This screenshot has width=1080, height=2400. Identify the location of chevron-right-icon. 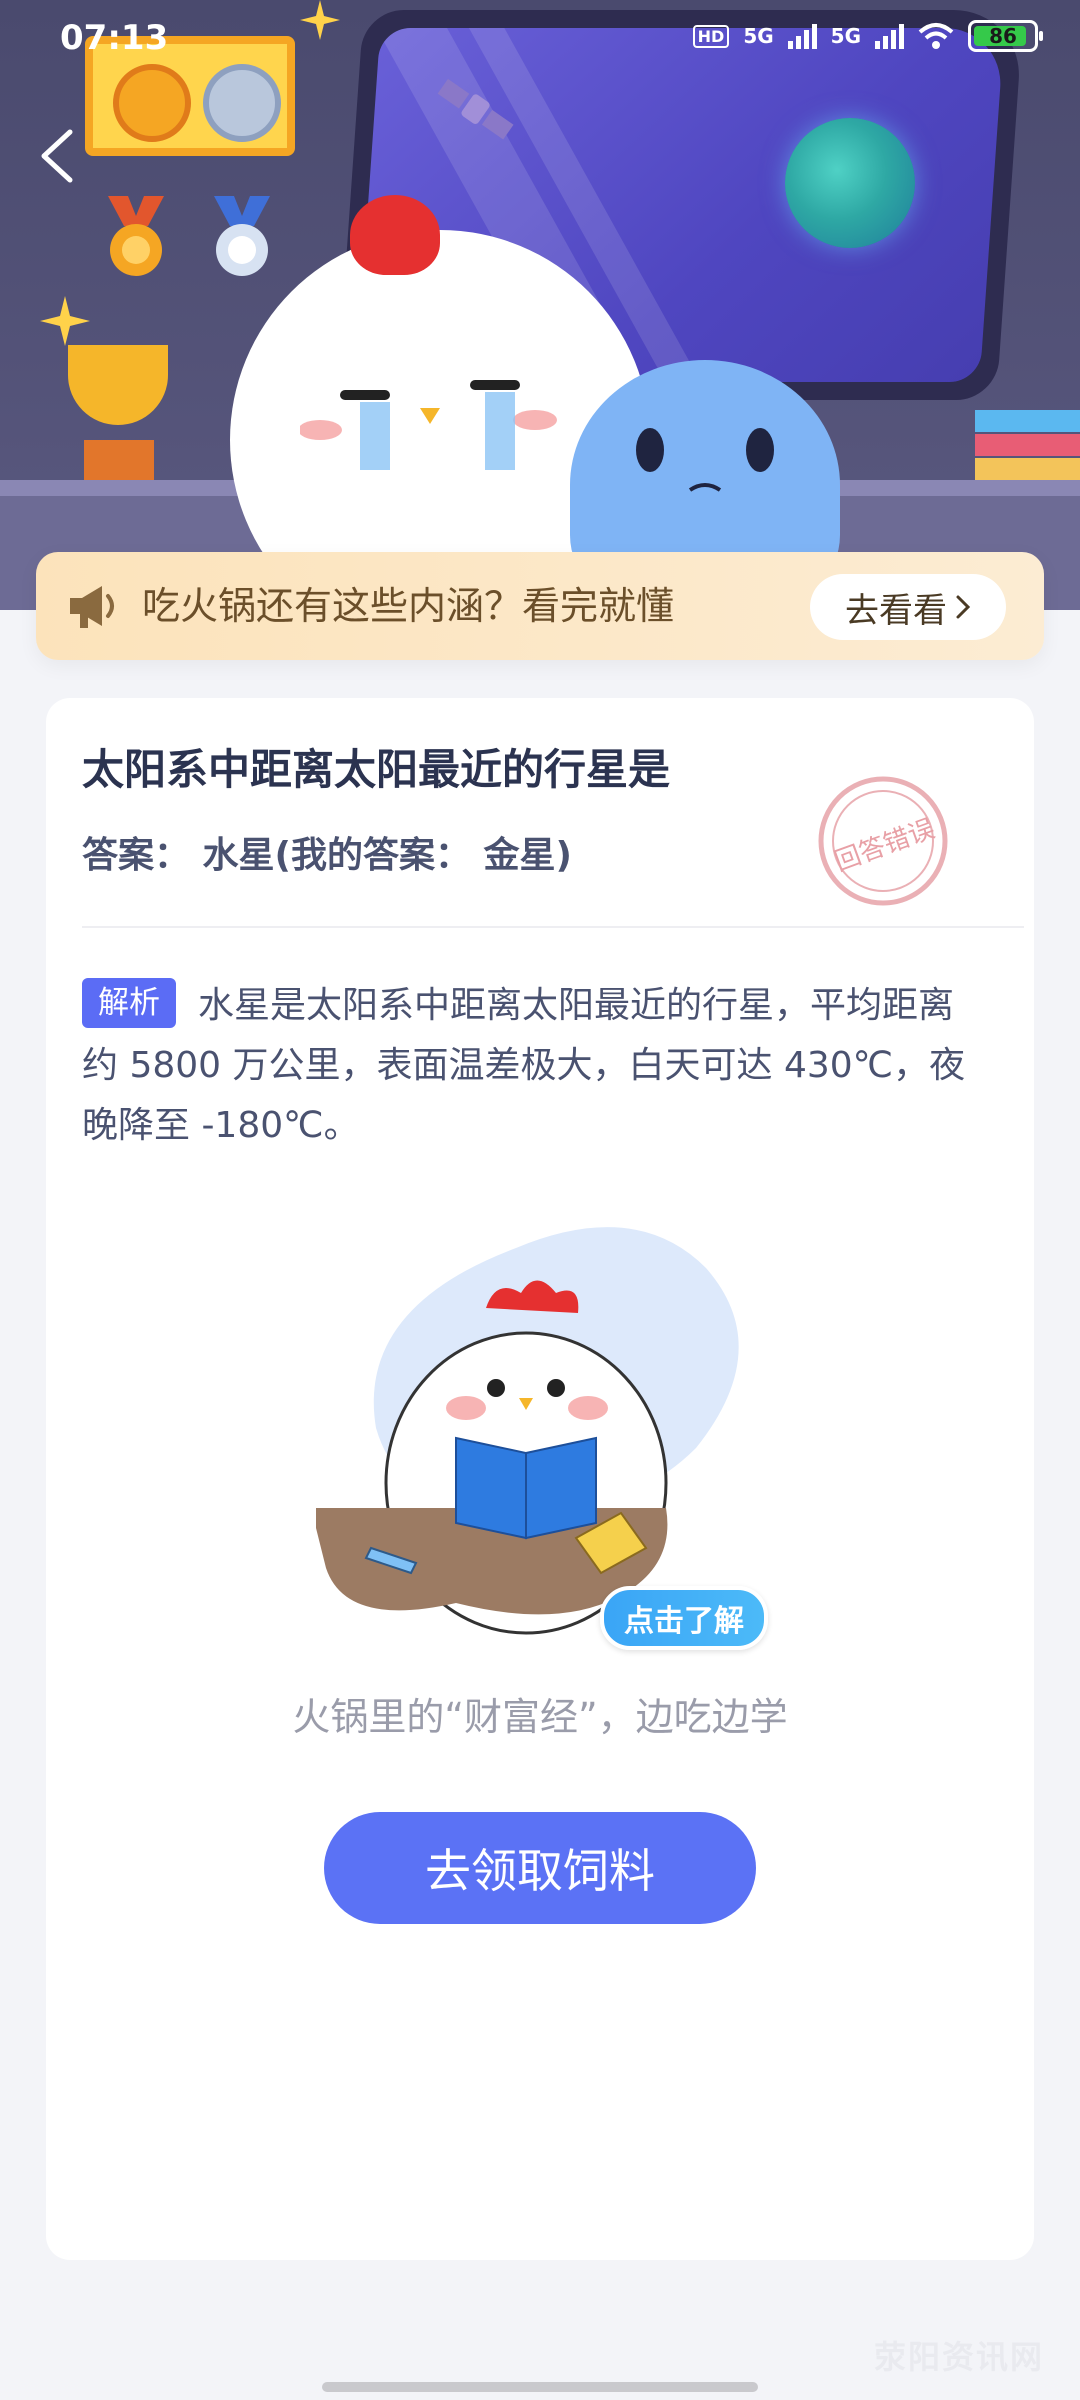
(963, 607).